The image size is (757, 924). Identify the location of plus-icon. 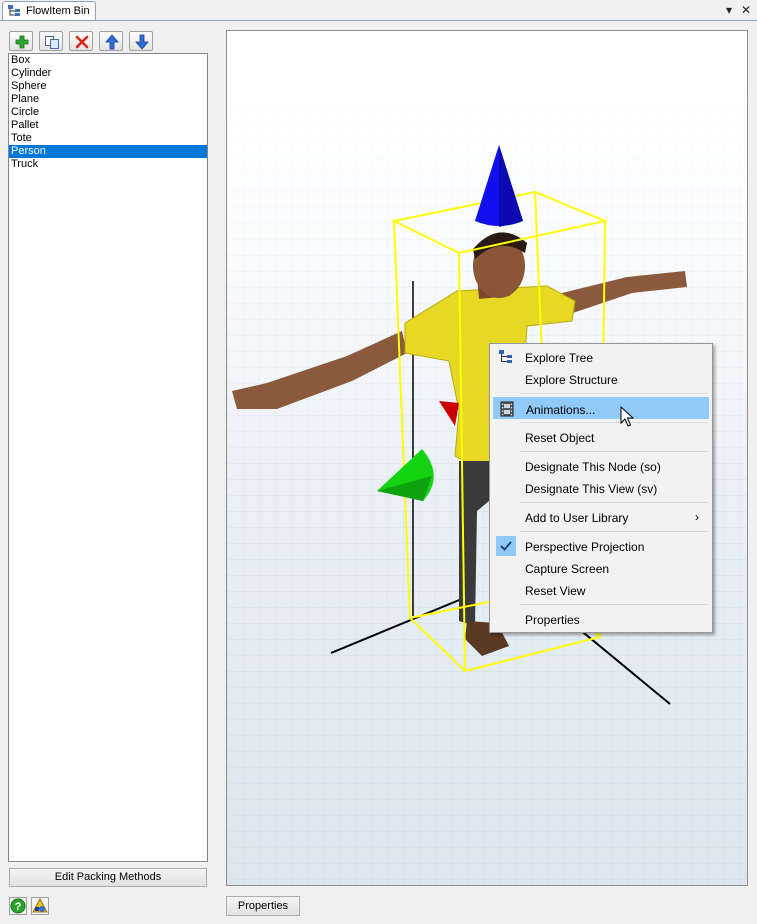
(22, 42).